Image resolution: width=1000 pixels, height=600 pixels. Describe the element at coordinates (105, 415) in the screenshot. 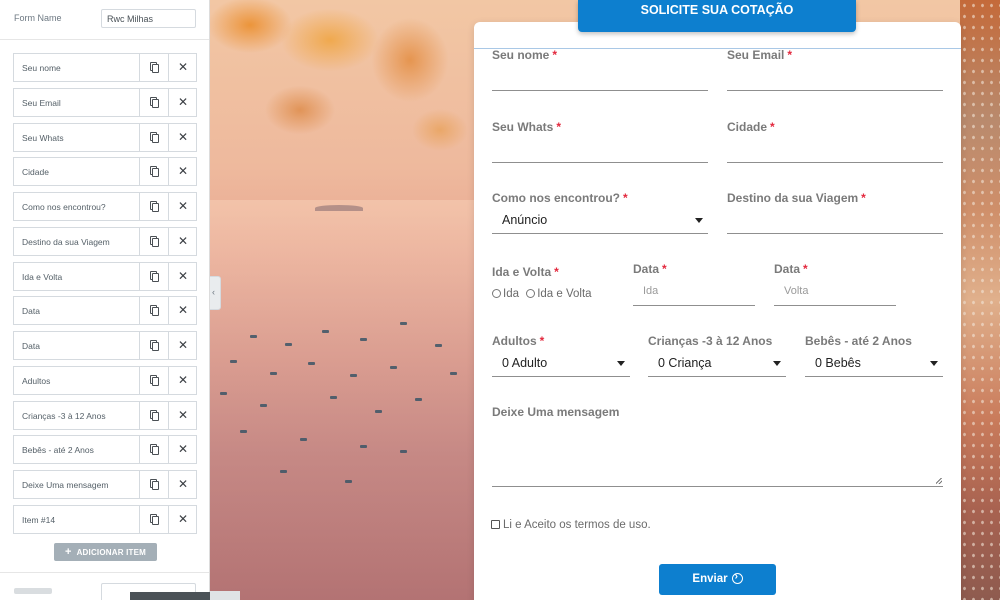

I see `form-item: Crianças -3 à 12 Anos ✕` at that location.